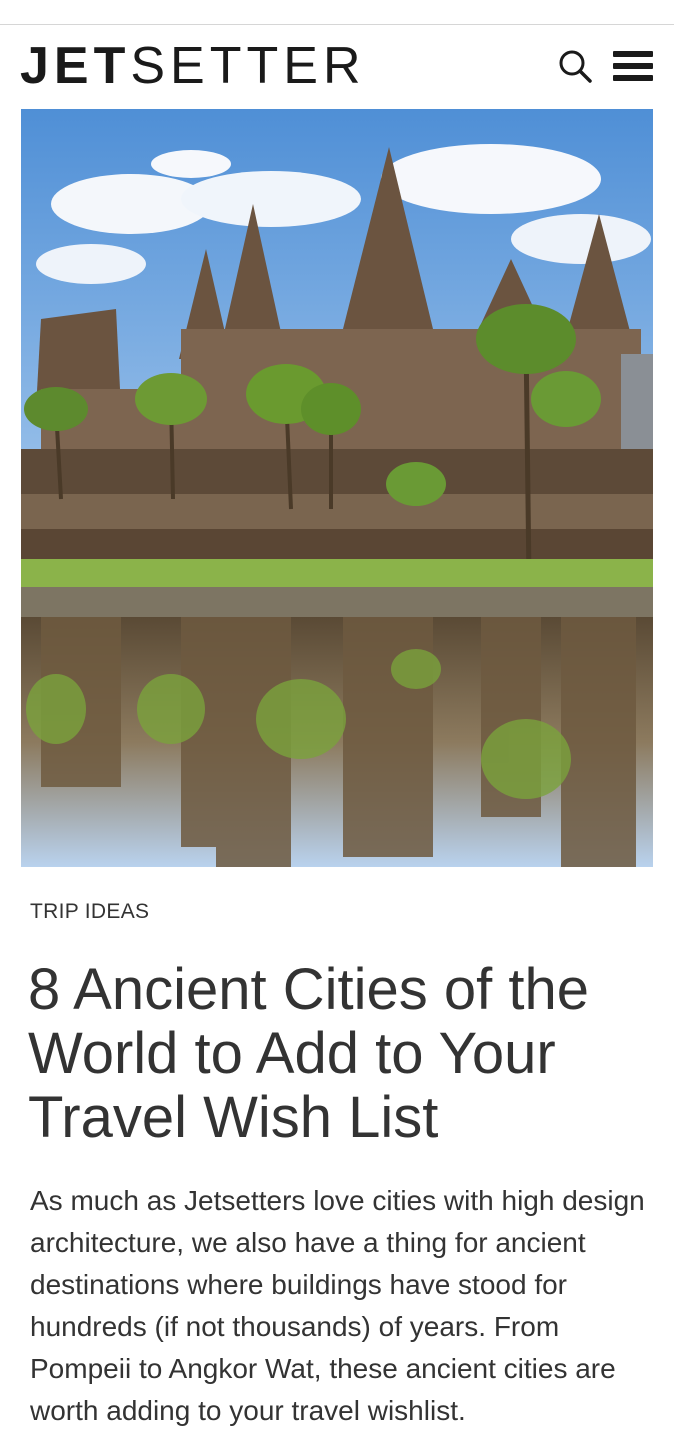 The image size is (674, 1432). Describe the element at coordinates (337, 12) in the screenshot. I see `status-bar` at that location.